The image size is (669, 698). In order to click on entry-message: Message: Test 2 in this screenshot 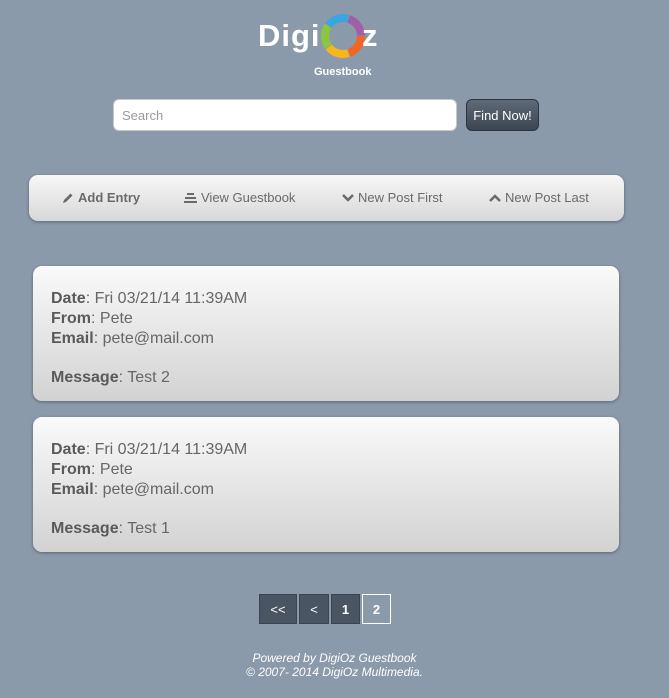, I will do `click(110, 377)`.